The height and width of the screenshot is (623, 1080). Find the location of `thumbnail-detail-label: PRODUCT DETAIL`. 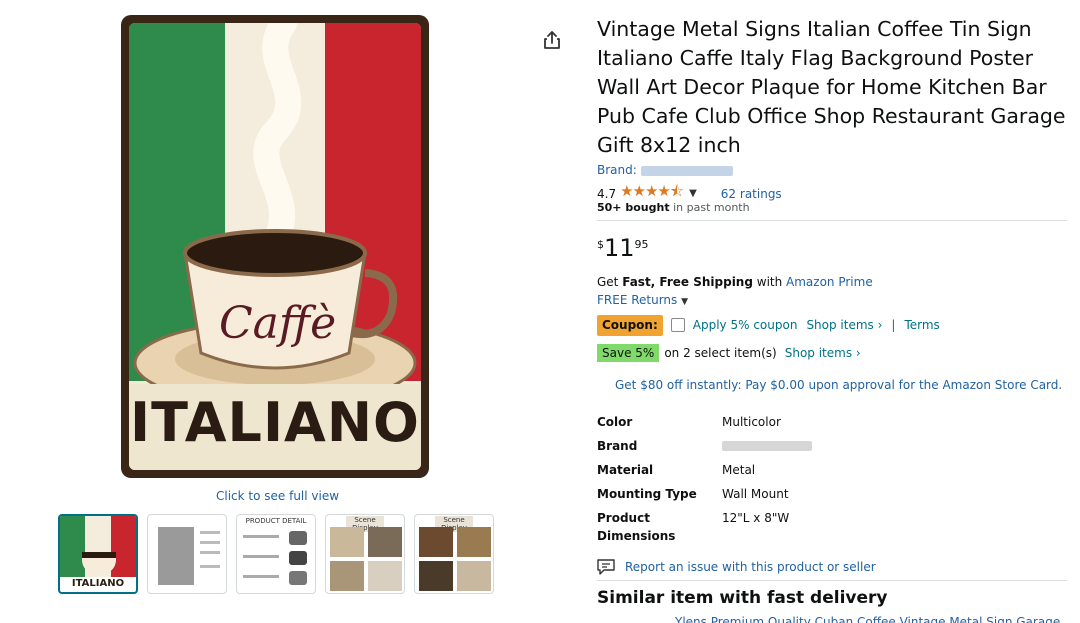

thumbnail-detail-label: PRODUCT DETAIL is located at coordinates (276, 521).